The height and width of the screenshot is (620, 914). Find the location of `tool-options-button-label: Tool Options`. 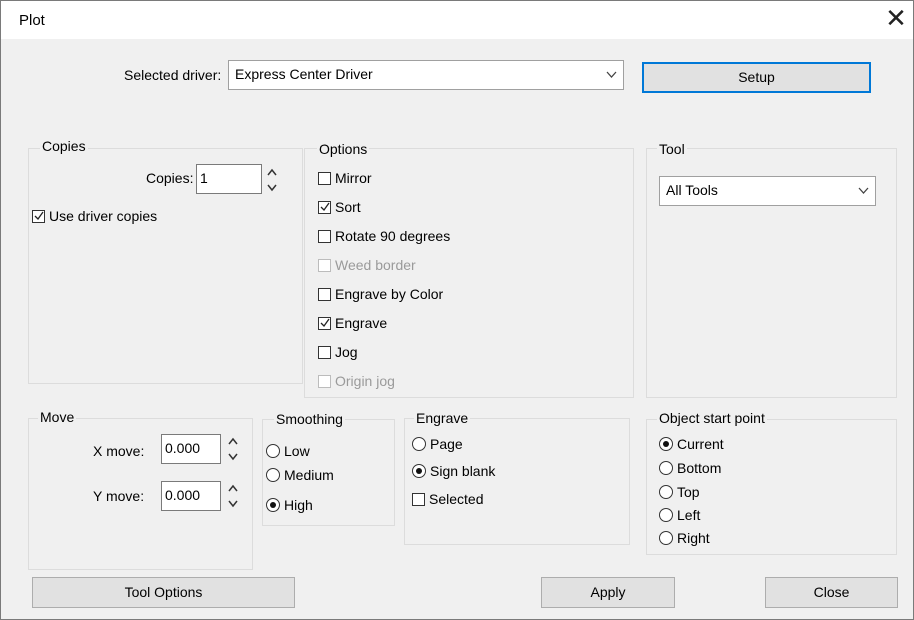

tool-options-button-label: Tool Options is located at coordinates (163, 592).